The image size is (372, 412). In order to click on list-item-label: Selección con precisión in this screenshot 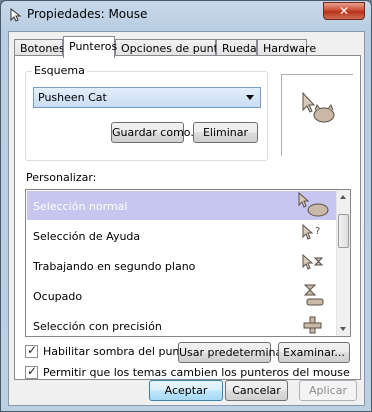, I will do `click(97, 326)`.